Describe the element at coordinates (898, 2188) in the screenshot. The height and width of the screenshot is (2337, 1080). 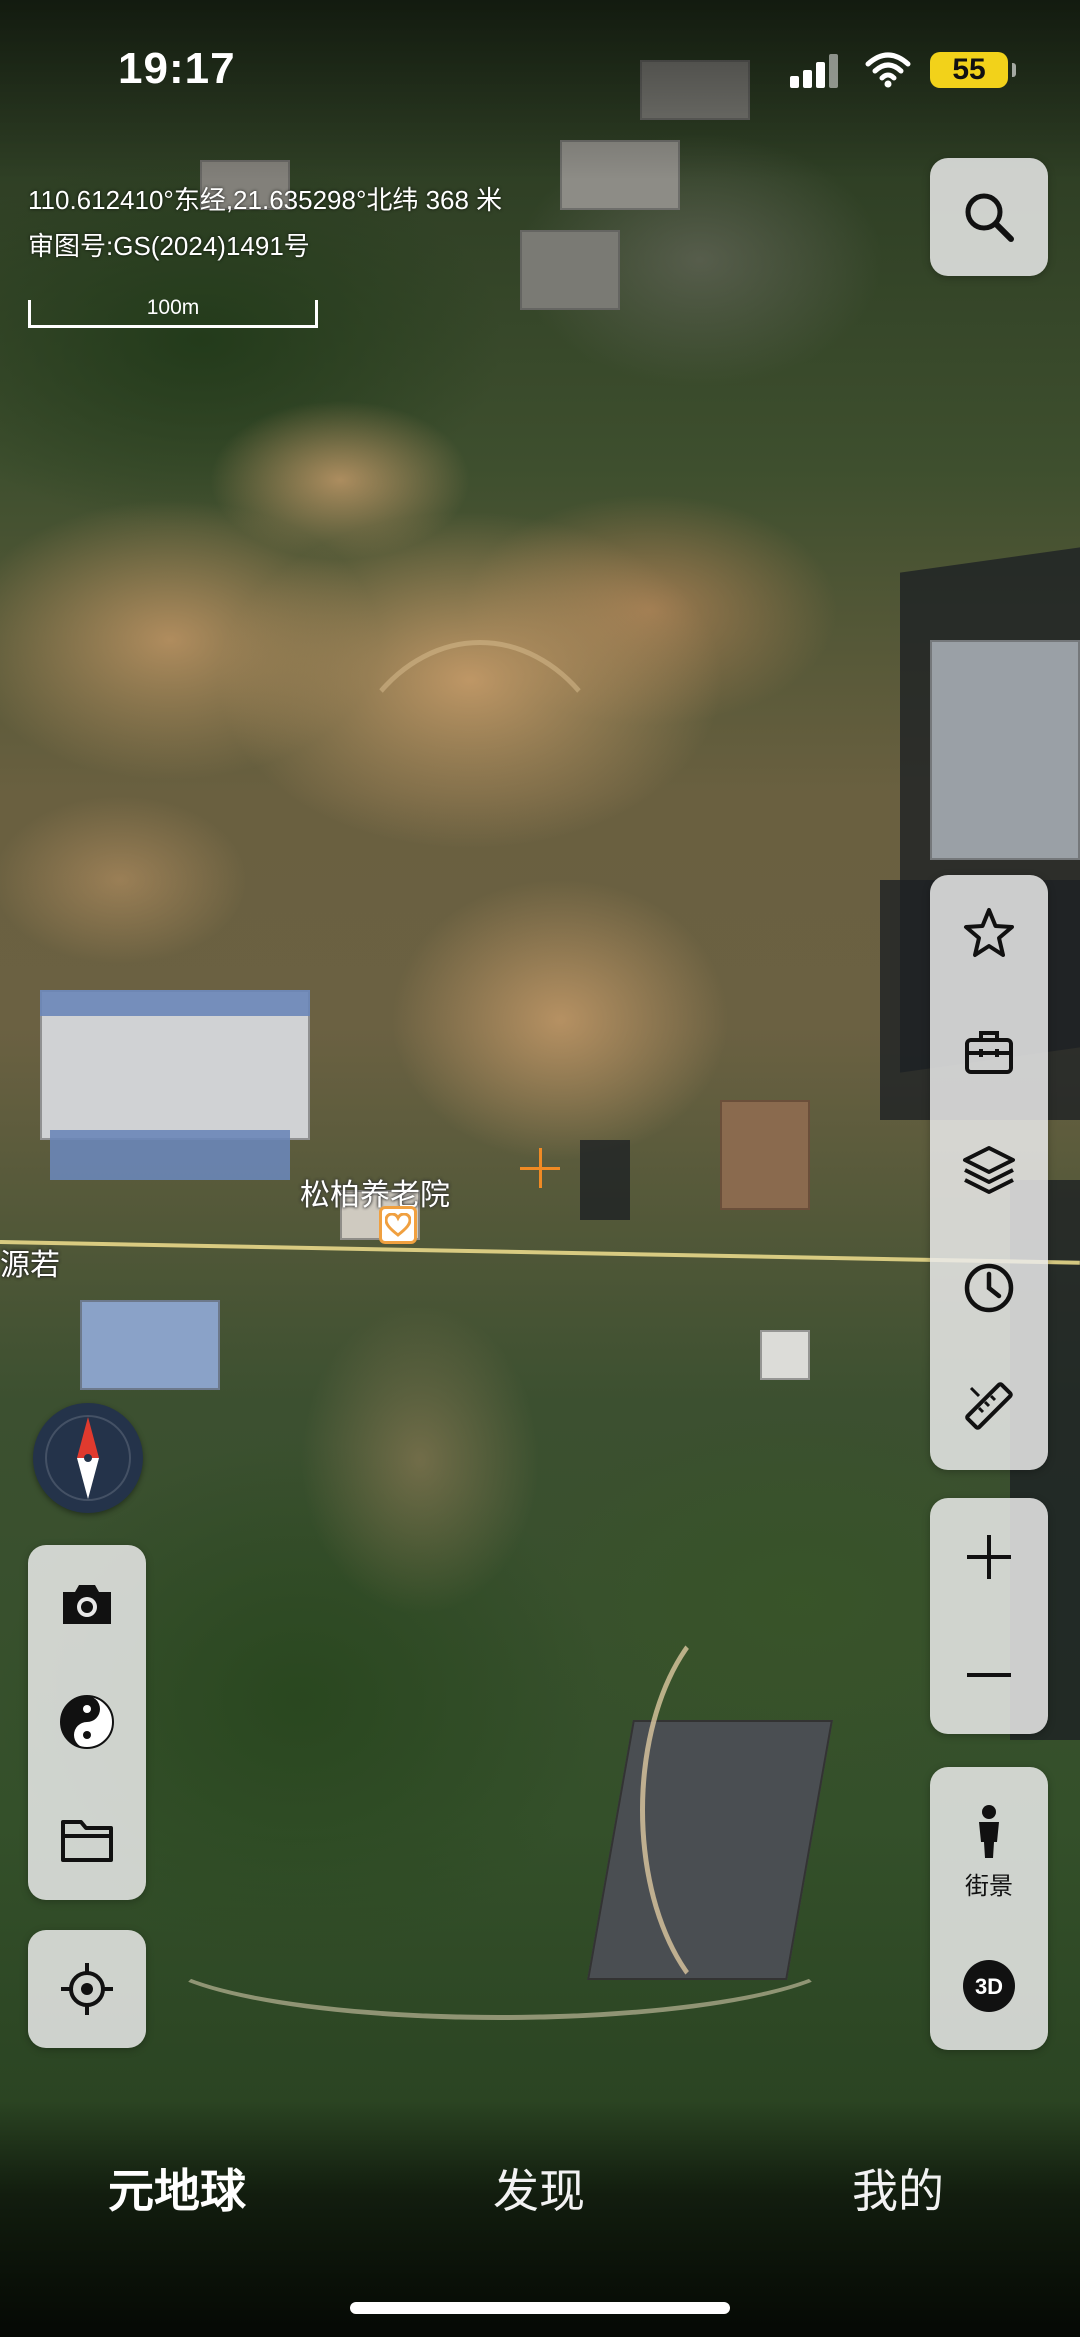
I see `tab-mine: 我的` at that location.